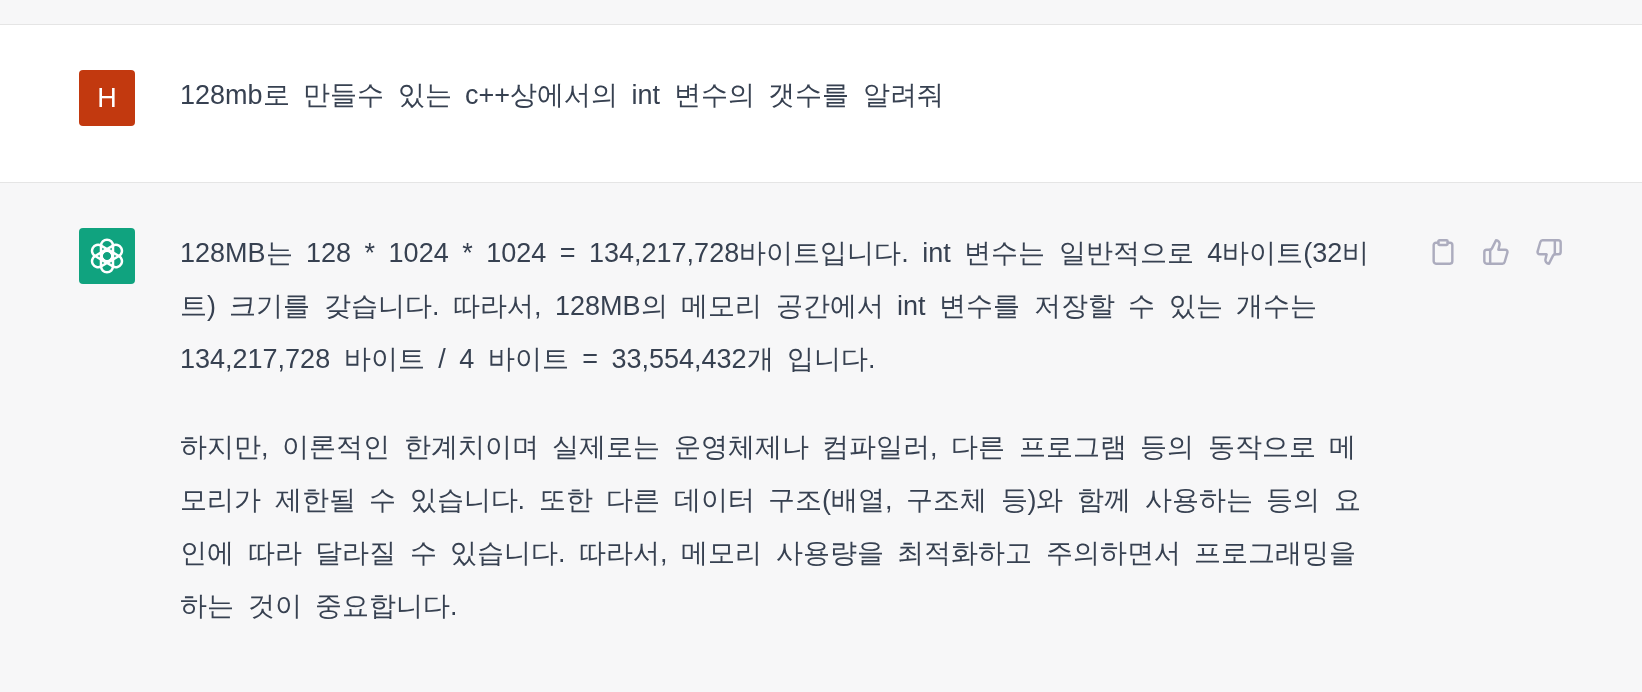 Image resolution: width=1642 pixels, height=692 pixels. I want to click on question-text: 128mb로 만들수 있는 c++상에서의 int 변수의 갯수를 알려줘, so click(562, 95).